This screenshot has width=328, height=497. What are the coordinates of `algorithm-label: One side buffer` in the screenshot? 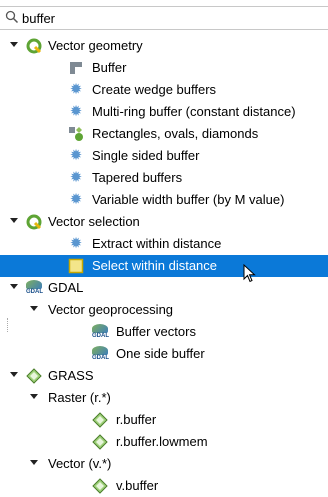 It's located at (160, 353).